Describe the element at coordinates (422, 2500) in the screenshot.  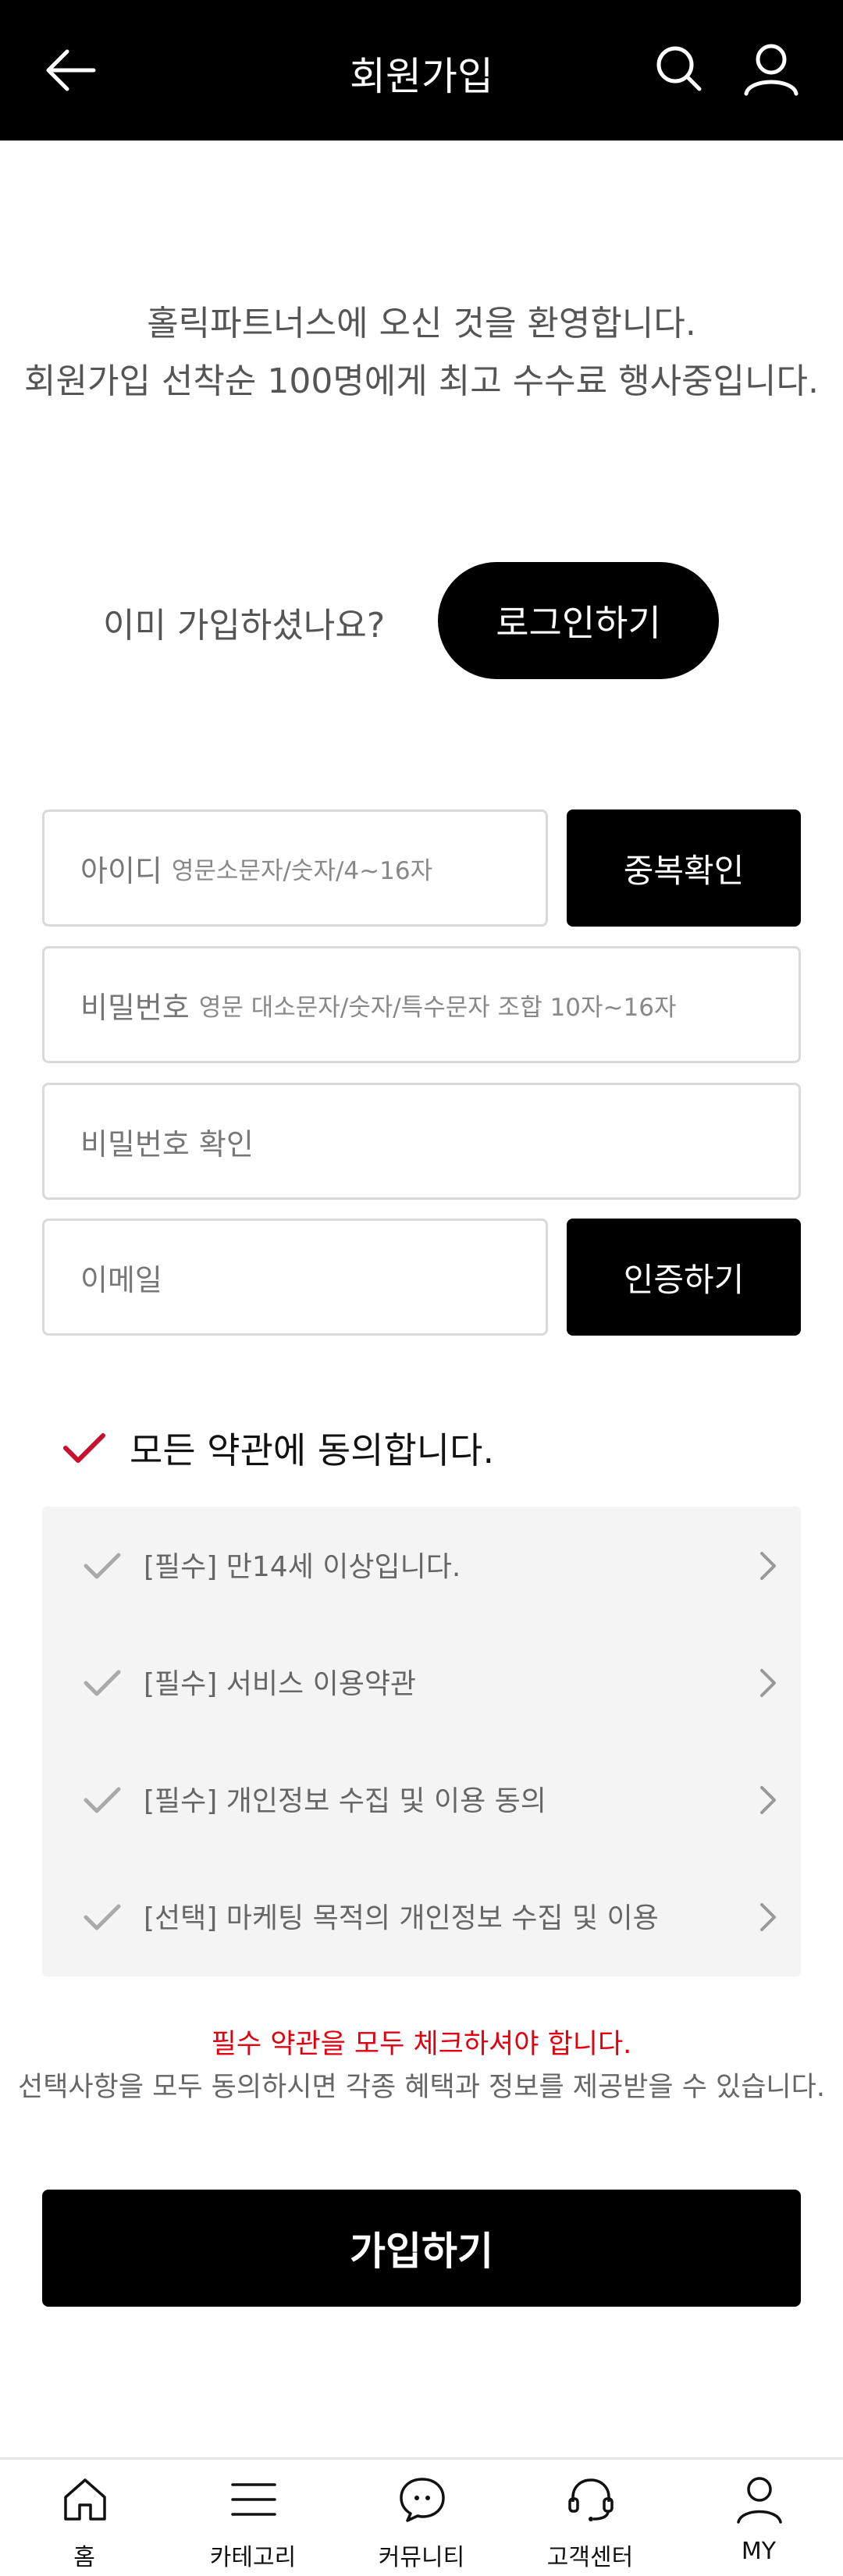
I see `chat-icon` at that location.